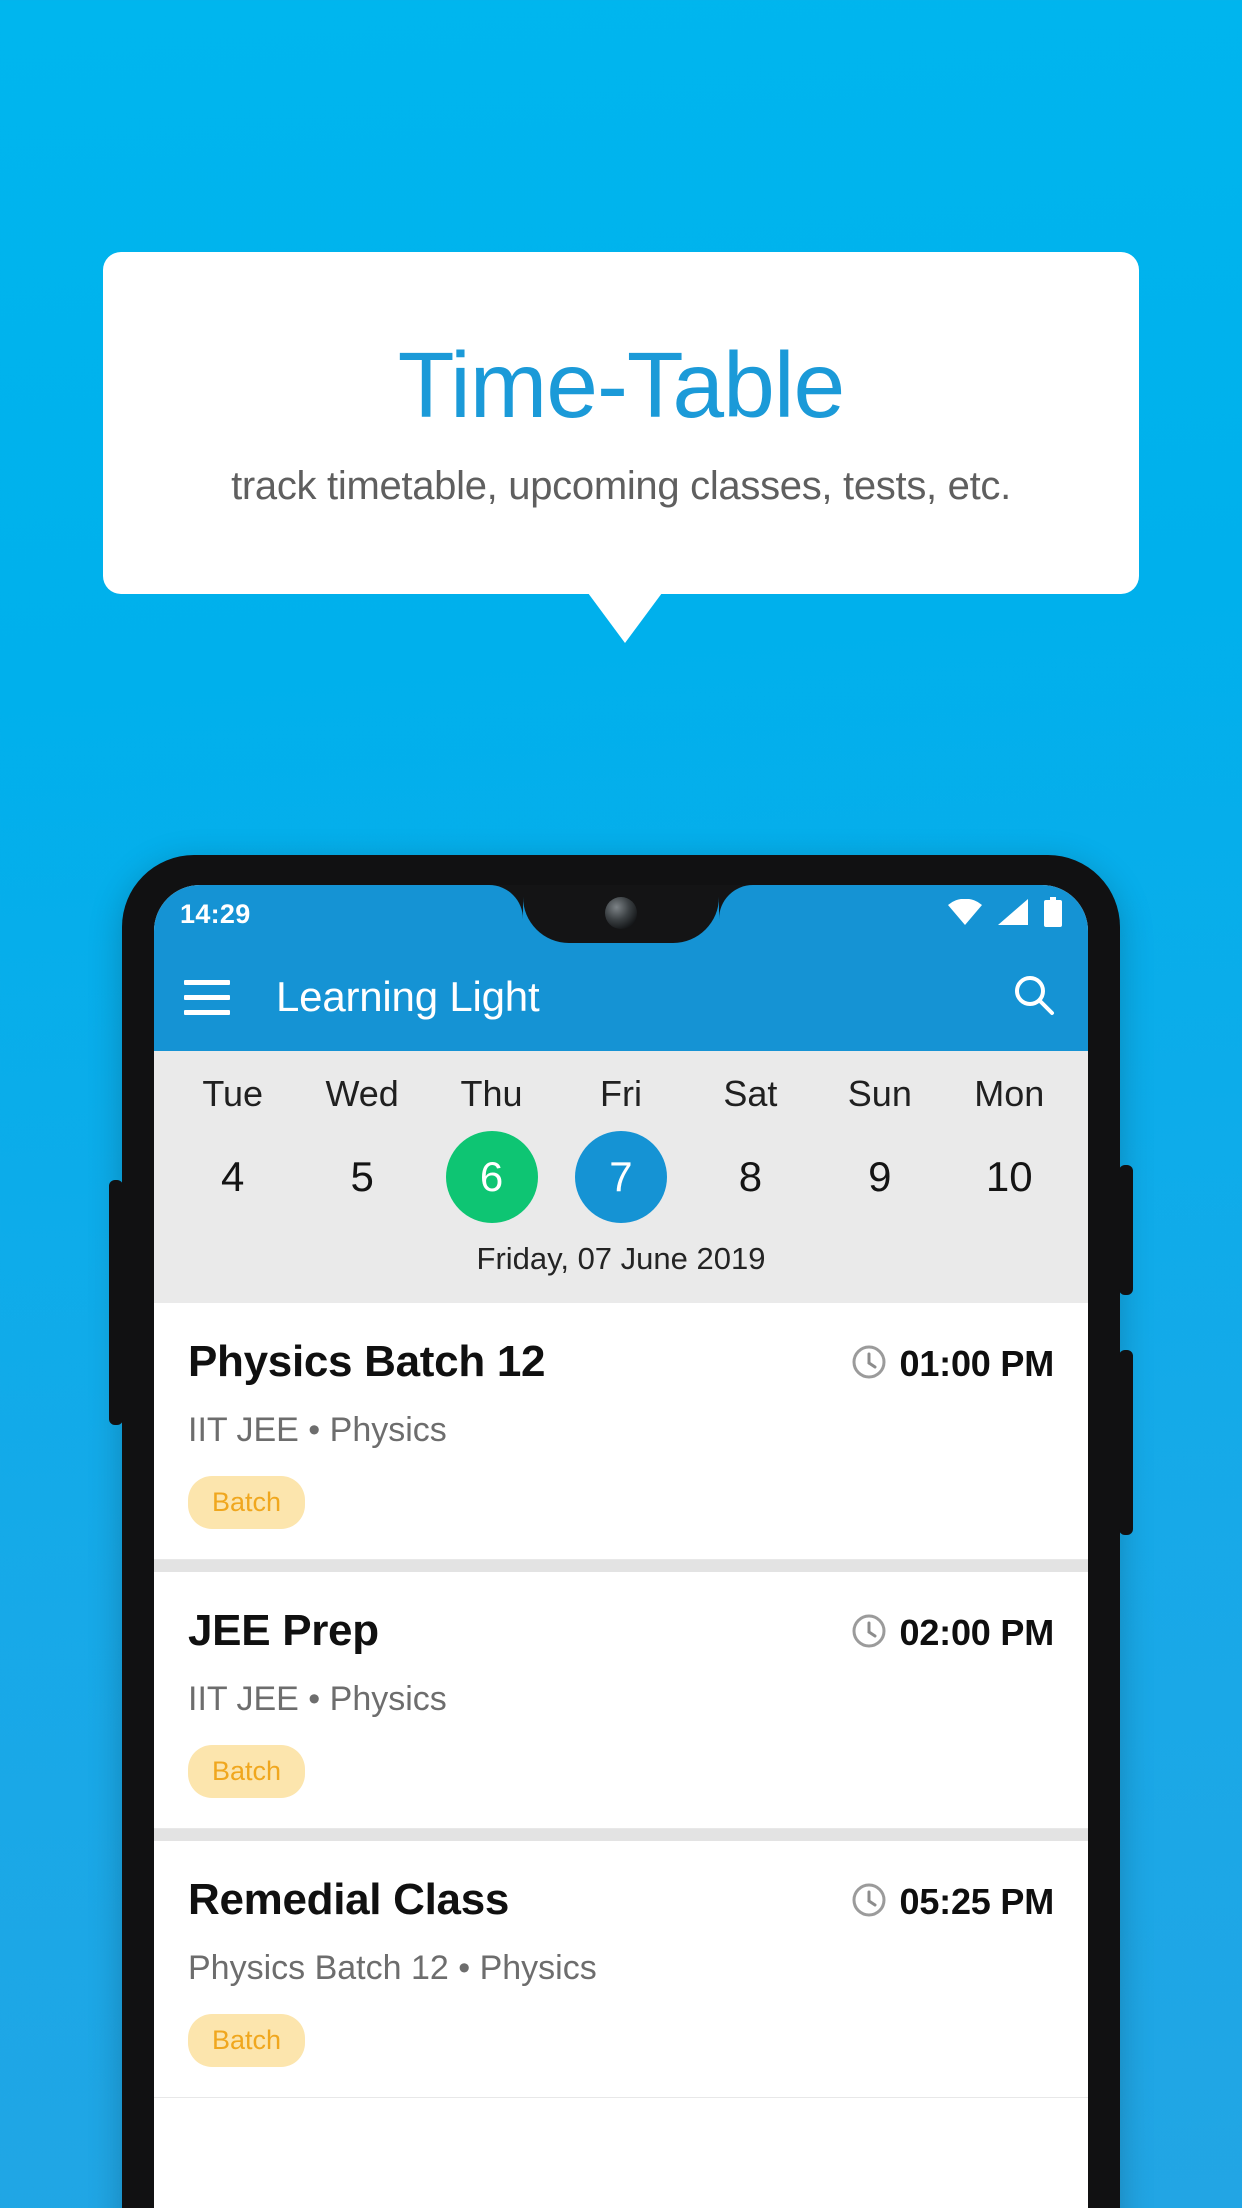 The image size is (1242, 2208). I want to click on calendar-day-cell: 9, so click(879, 1177).